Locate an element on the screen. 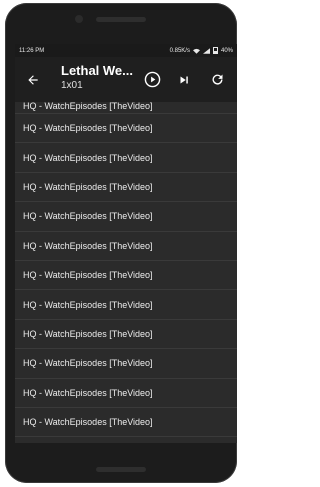  earpiece-speaker is located at coordinates (121, 19).